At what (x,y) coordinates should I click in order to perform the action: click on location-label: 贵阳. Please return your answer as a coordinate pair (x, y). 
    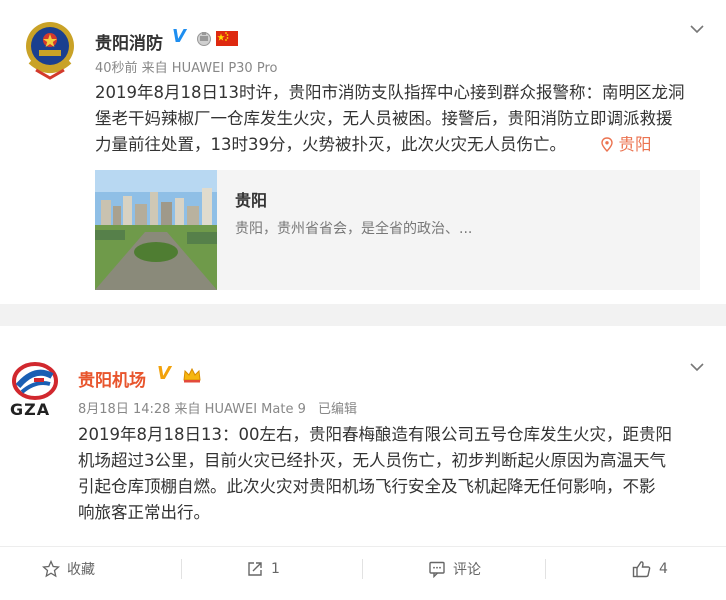
    Looking at the image, I should click on (635, 144).